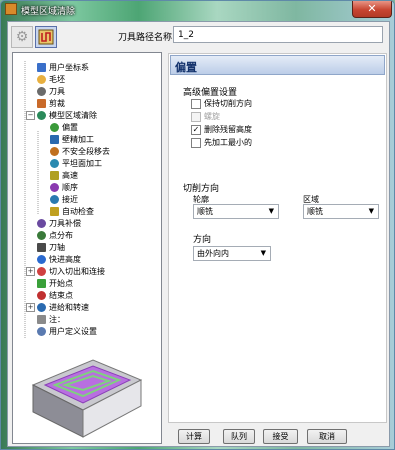 The width and height of the screenshot is (395, 450). What do you see at coordinates (197, 10) in the screenshot?
I see `title-bar: 模型区域清除 ✕` at bounding box center [197, 10].